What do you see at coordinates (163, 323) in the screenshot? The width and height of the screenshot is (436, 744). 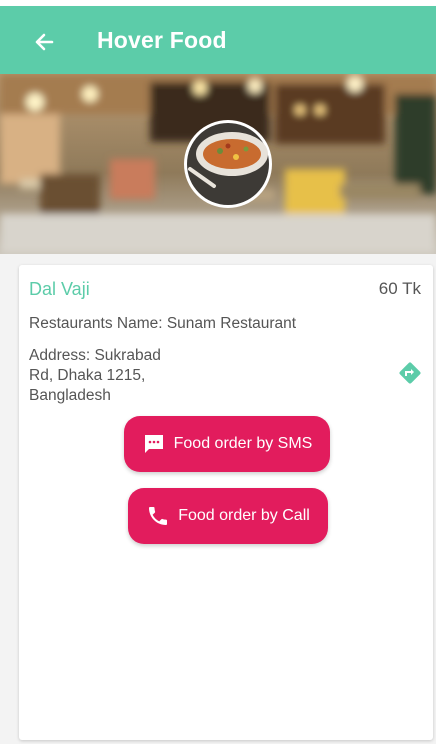 I see `restaurant-name: Restaurants Name: Sunam Restaurant` at bounding box center [163, 323].